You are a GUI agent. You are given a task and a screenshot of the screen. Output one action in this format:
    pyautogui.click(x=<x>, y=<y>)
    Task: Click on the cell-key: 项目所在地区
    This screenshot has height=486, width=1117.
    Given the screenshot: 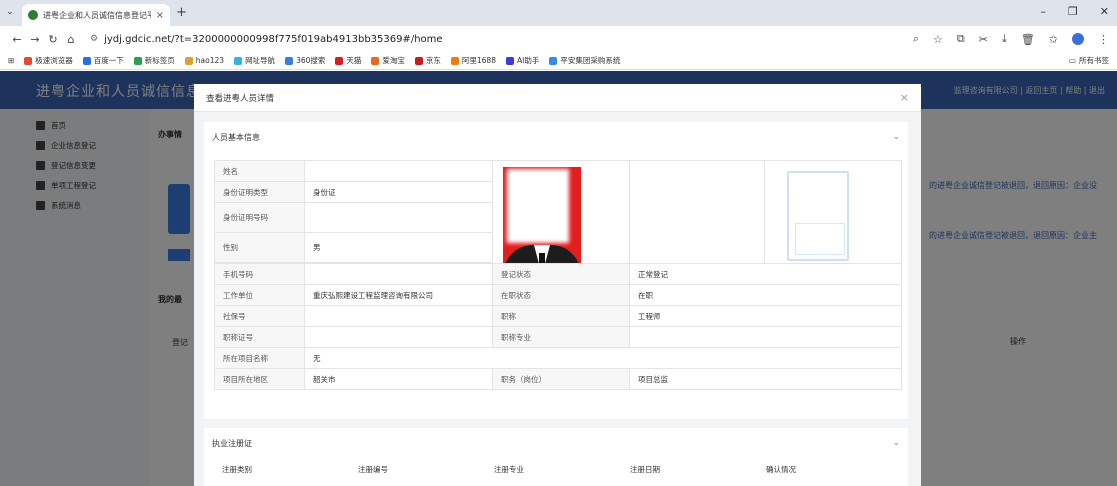 What is the action you would take?
    pyautogui.click(x=259, y=379)
    